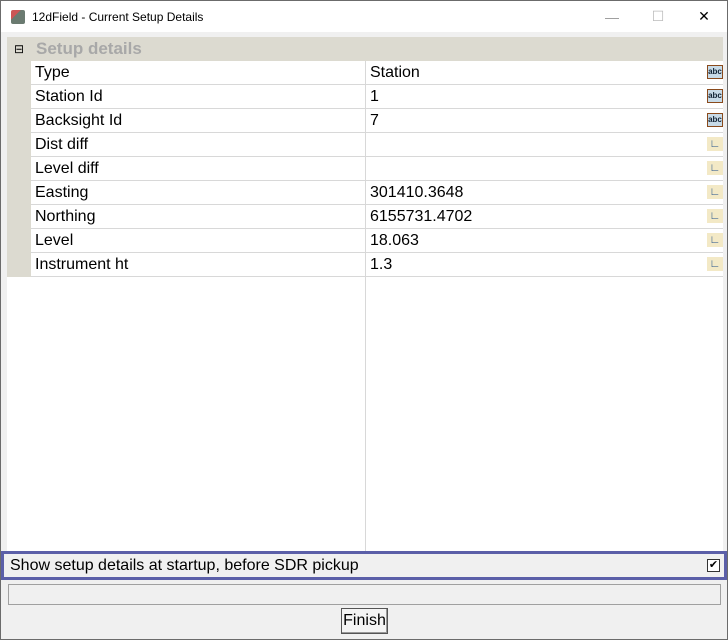  Describe the element at coordinates (69, 96) in the screenshot. I see `property-name: Station Id` at that location.